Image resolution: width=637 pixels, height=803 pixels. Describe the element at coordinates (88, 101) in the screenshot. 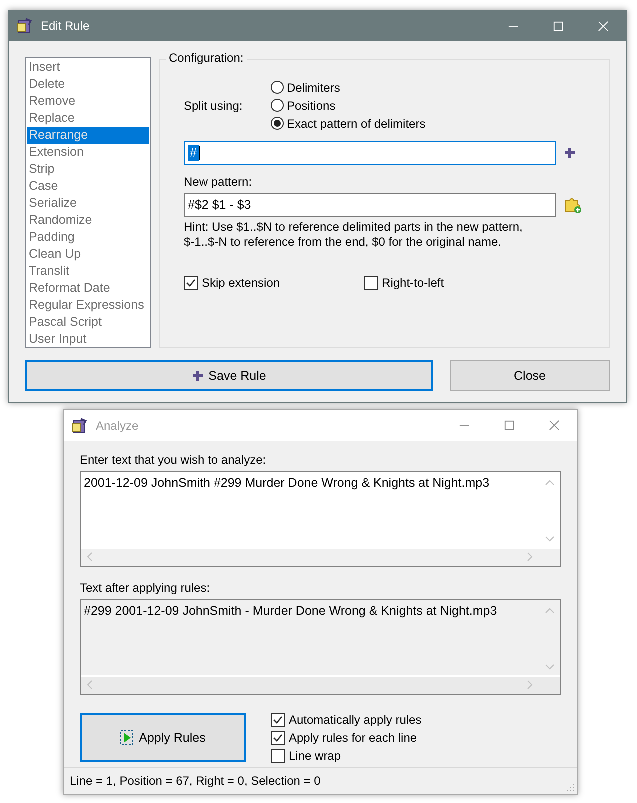

I see `rule-item: Remove` at that location.